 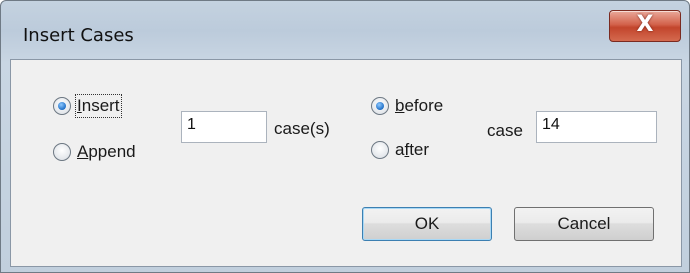 I want to click on append-radio-label: Append, so click(x=106, y=152).